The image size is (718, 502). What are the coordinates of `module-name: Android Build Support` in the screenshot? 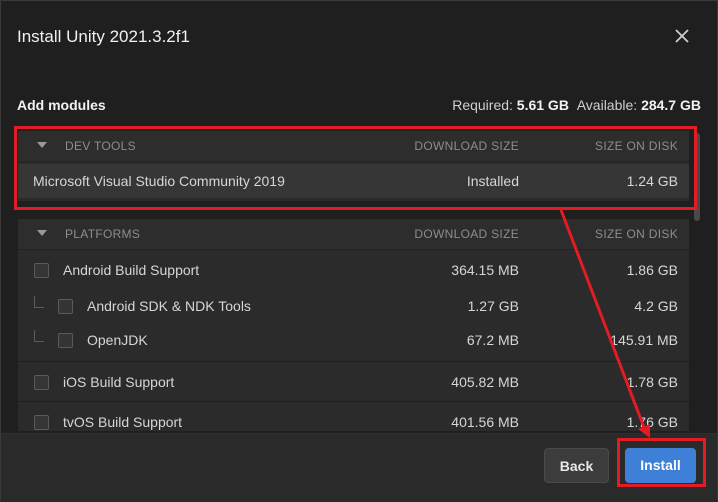 It's located at (131, 270).